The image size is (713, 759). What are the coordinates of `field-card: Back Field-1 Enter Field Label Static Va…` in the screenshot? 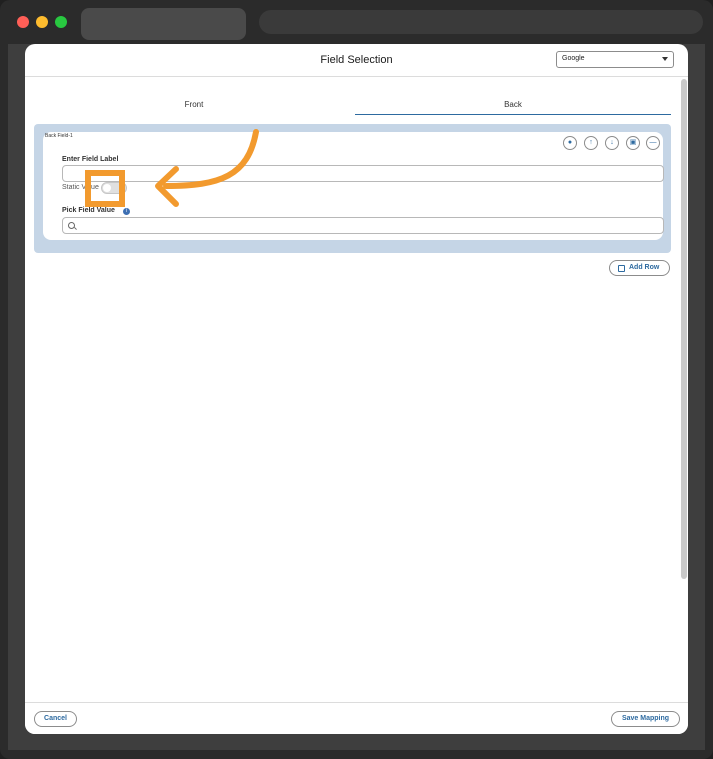 It's located at (353, 186).